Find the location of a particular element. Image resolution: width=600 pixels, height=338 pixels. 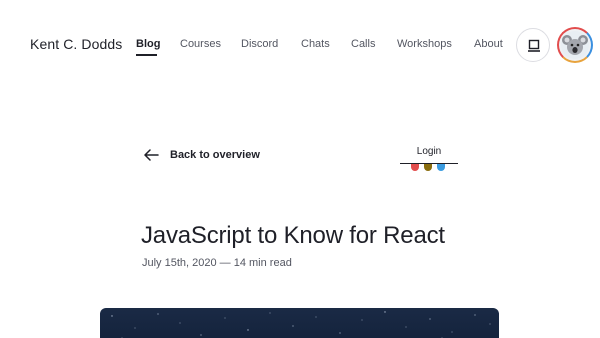

article-title: JavaScript to Know for React is located at coordinates (293, 235).